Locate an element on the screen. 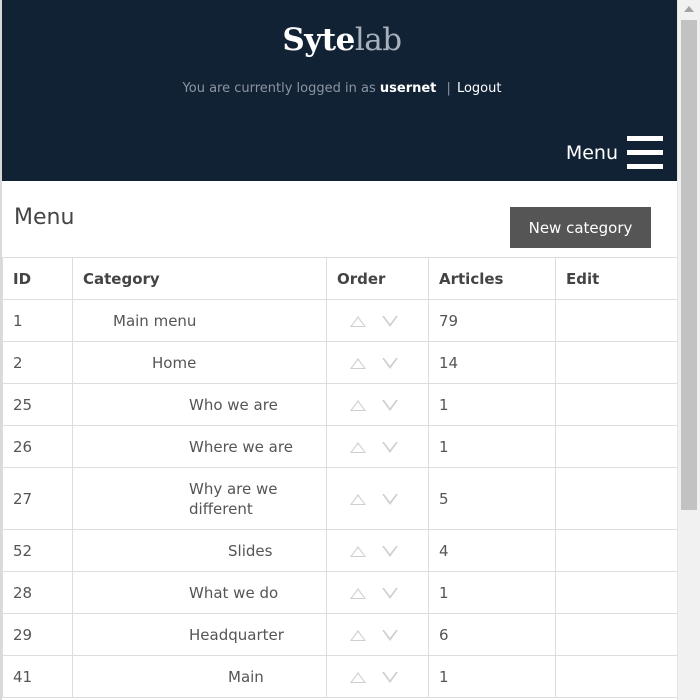  column-header-category: Category is located at coordinates (199, 278).